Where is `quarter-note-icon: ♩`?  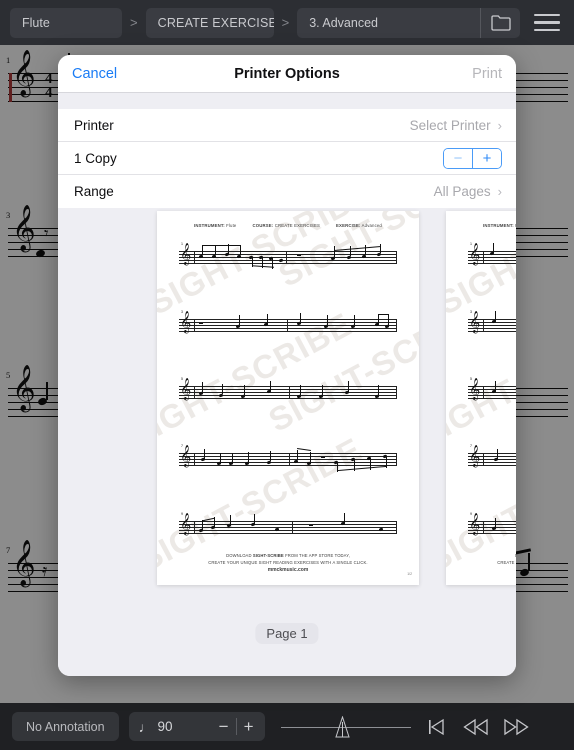 quarter-note-icon: ♩ is located at coordinates (145, 726).